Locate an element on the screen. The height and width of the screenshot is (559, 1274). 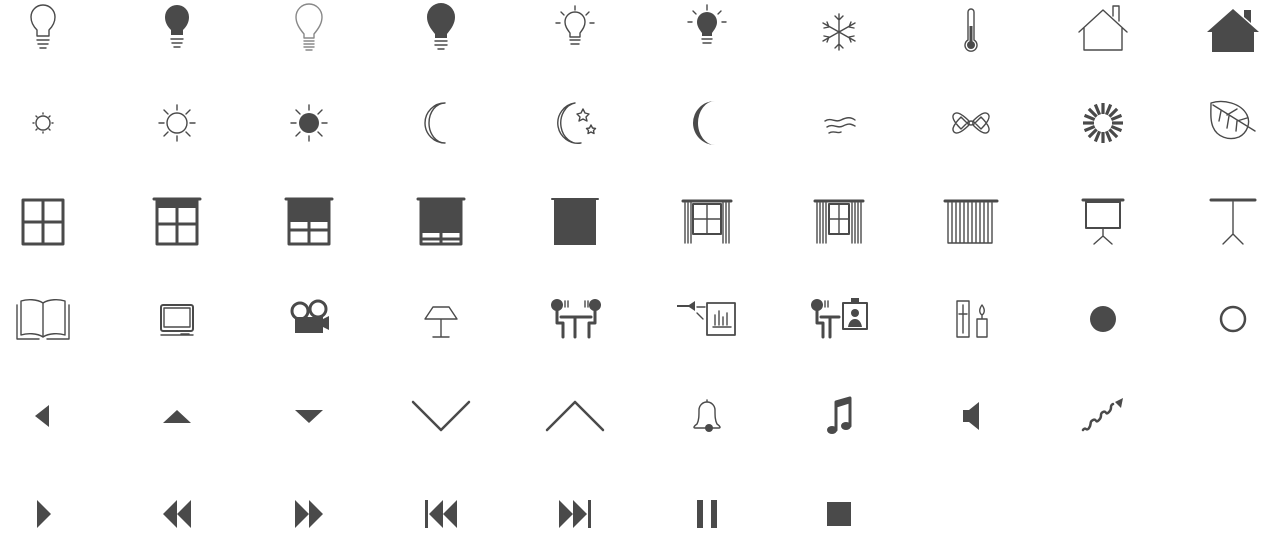
wind-icon is located at coordinates (839, 123).